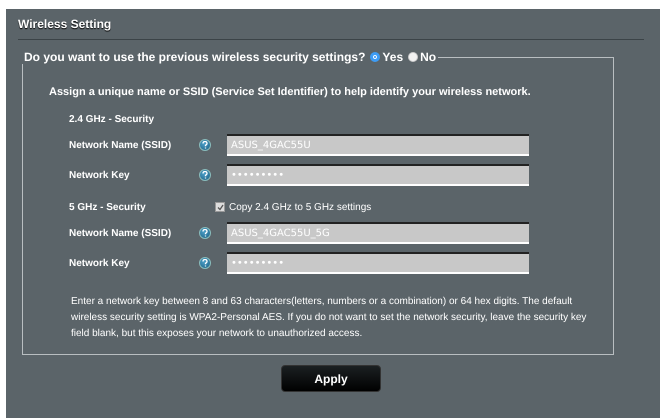 The image size is (660, 418). I want to click on band-heading: 2.4 GHz - Security, so click(112, 119).